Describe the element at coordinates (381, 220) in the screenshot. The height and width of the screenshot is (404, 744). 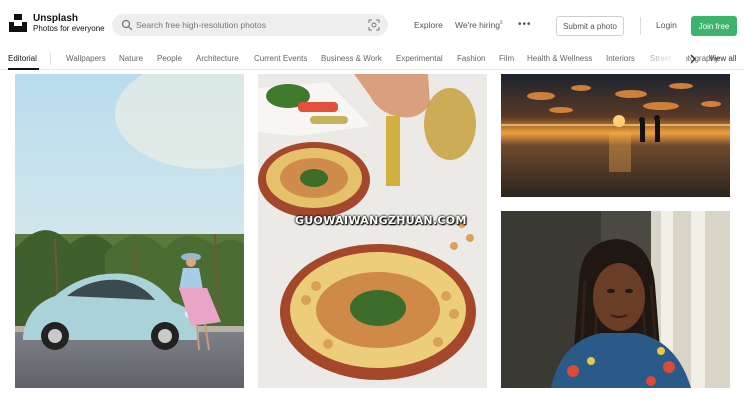
I see `watermark: GUOWAIWANGZHUAN.COM` at that location.